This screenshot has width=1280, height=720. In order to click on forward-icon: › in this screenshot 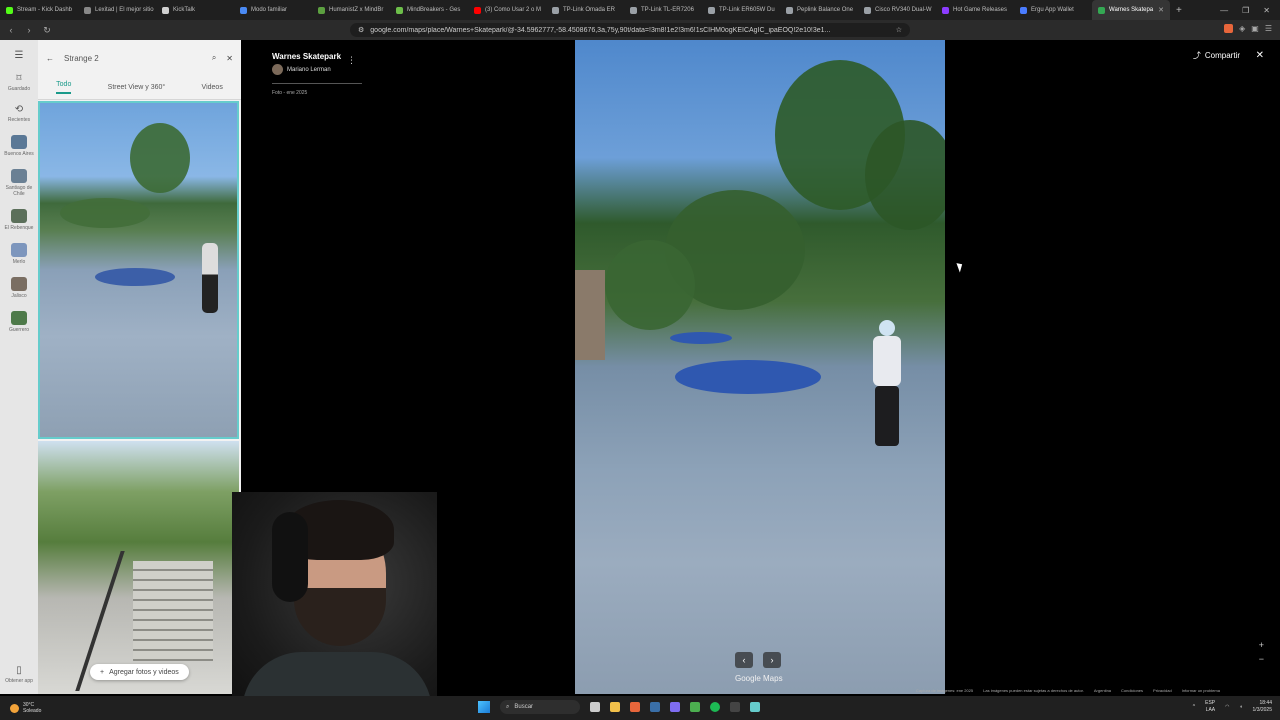, I will do `click(29, 30)`.